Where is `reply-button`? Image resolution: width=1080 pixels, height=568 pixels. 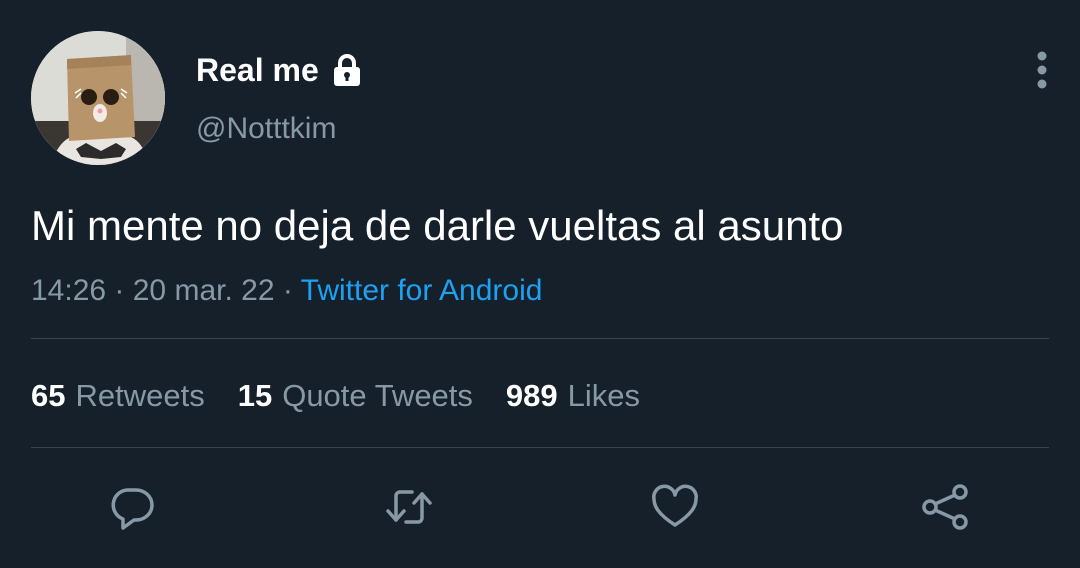
reply-button is located at coordinates (132, 507).